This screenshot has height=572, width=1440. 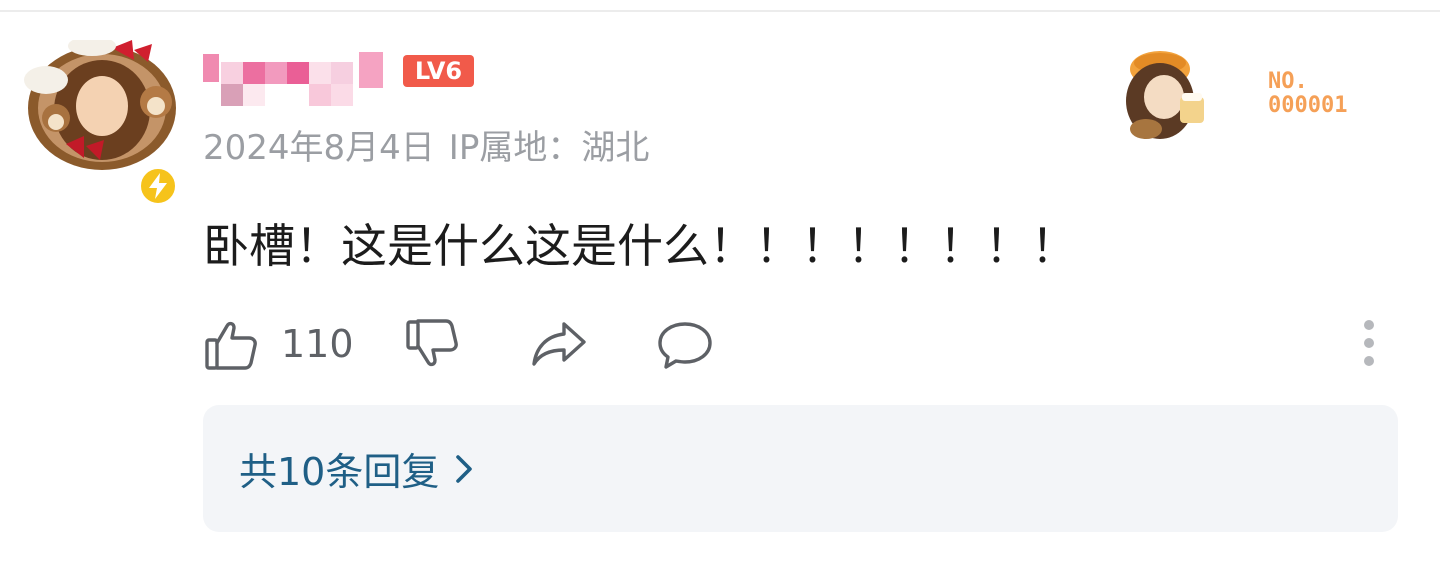 What do you see at coordinates (317, 344) in the screenshot?
I see `like-count: 110` at bounding box center [317, 344].